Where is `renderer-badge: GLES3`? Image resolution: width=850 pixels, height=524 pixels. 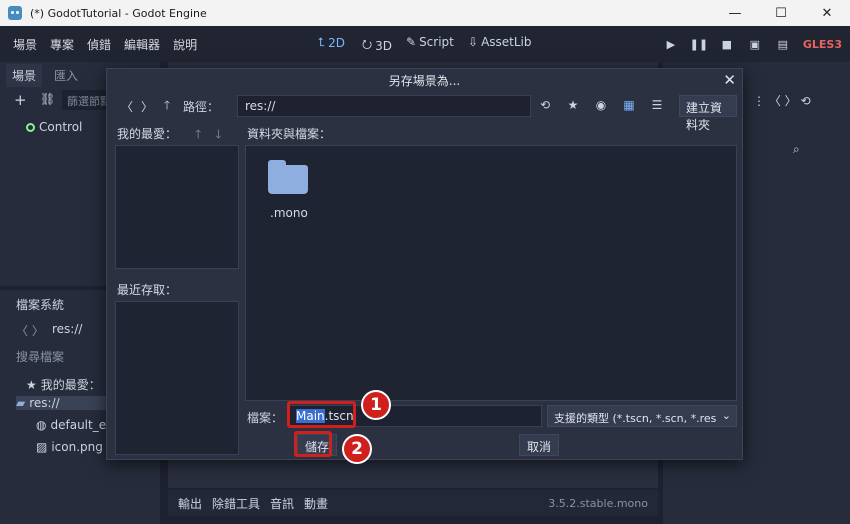 renderer-badge: GLES3 is located at coordinates (822, 44).